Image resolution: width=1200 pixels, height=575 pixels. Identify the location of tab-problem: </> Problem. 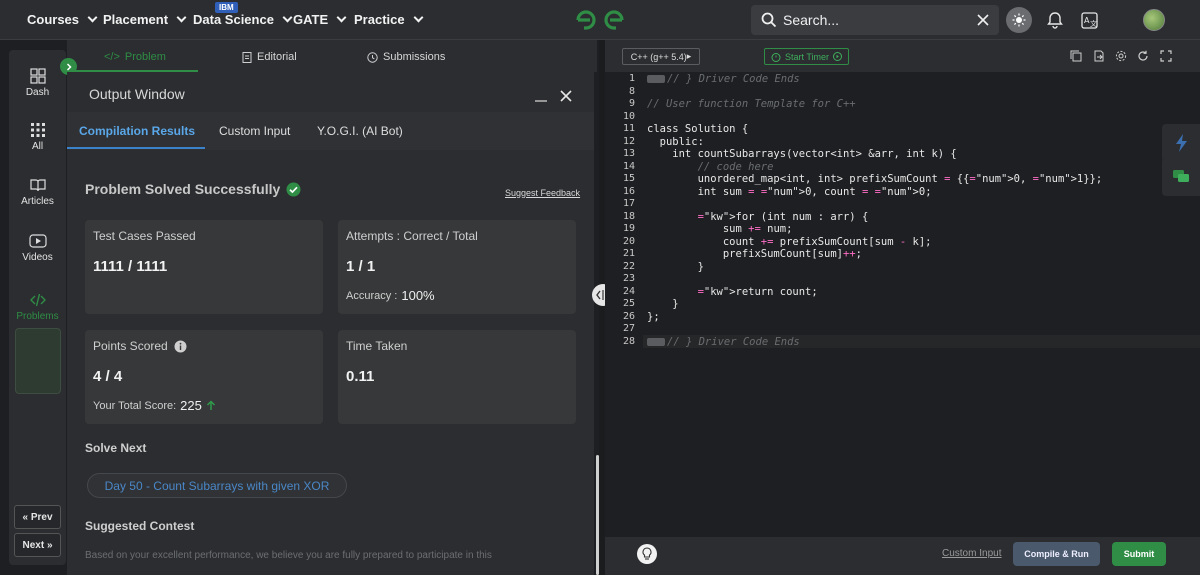
(135, 57).